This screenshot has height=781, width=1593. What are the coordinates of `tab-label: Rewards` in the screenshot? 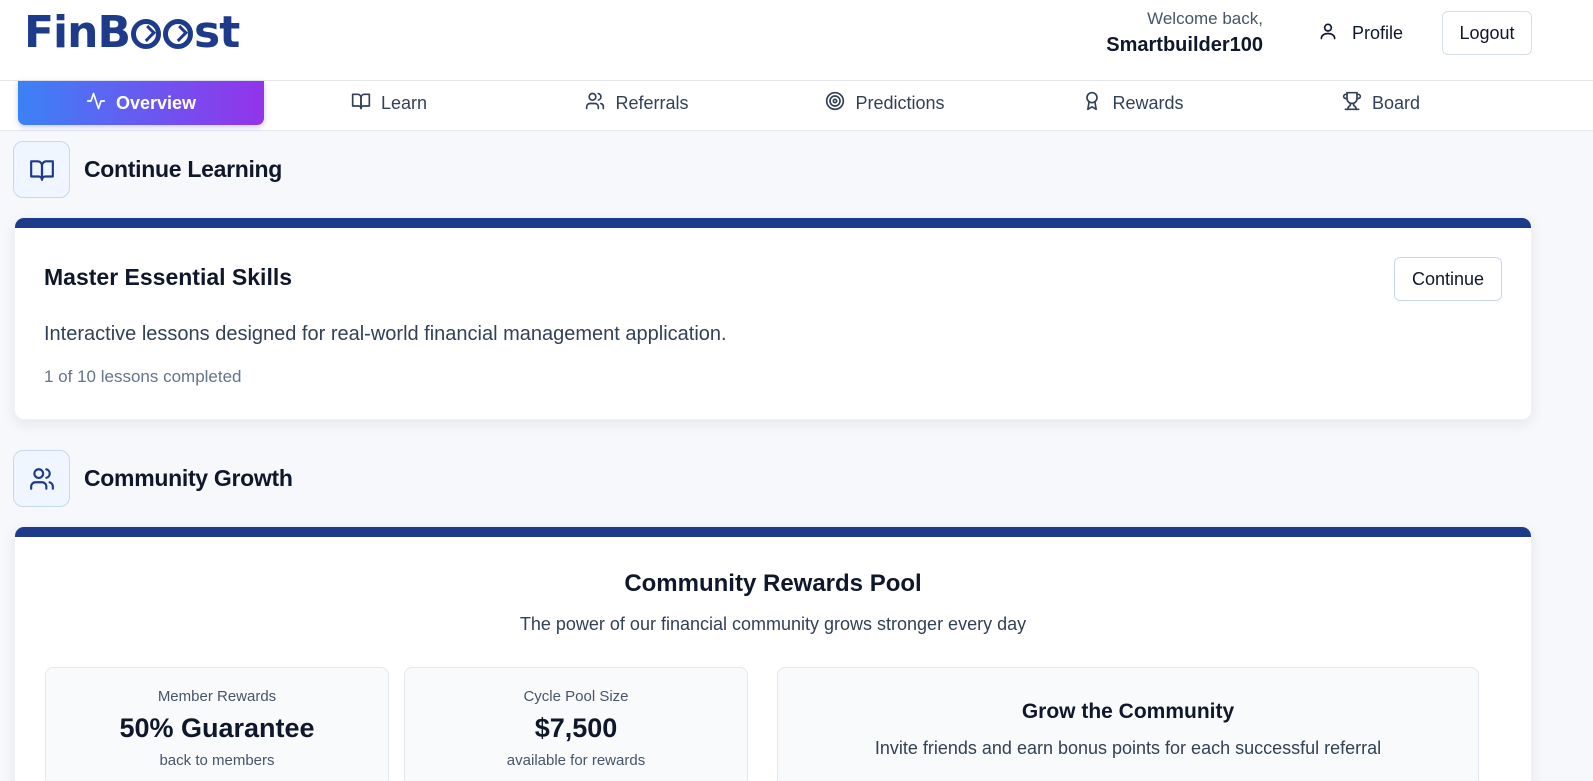 It's located at (1148, 102).